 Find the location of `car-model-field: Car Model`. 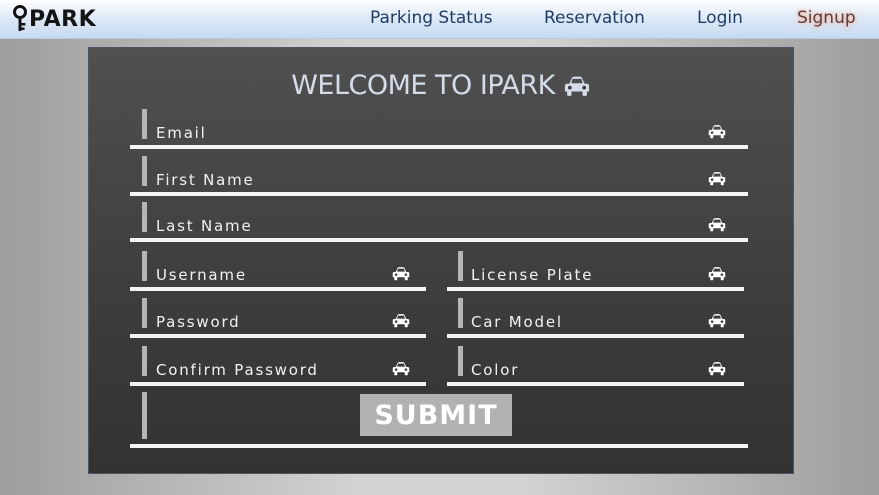

car-model-field: Car Model is located at coordinates (595, 318).